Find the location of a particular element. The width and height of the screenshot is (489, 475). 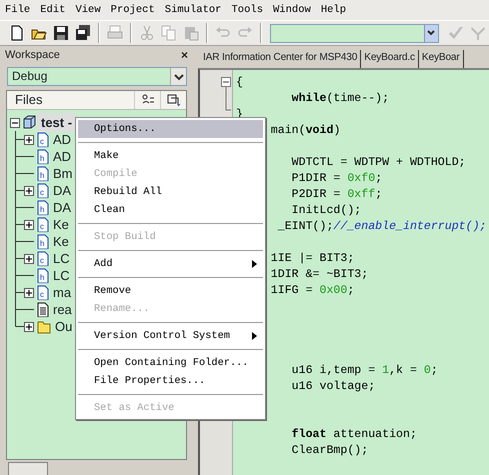

menu-item: Edit is located at coordinates (52, 10).